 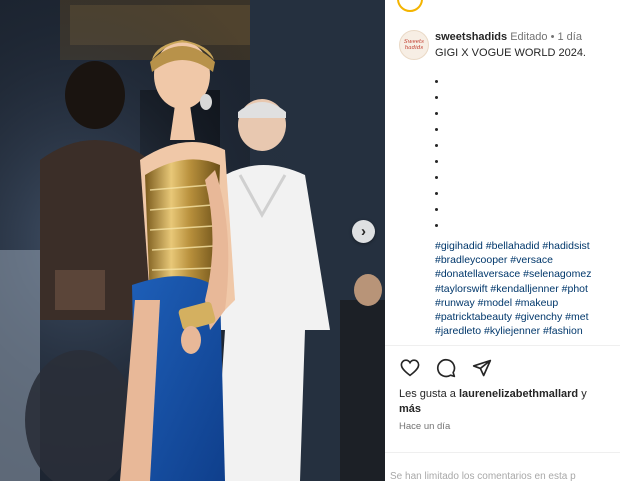 I want to click on heart-icon, so click(x=410, y=368).